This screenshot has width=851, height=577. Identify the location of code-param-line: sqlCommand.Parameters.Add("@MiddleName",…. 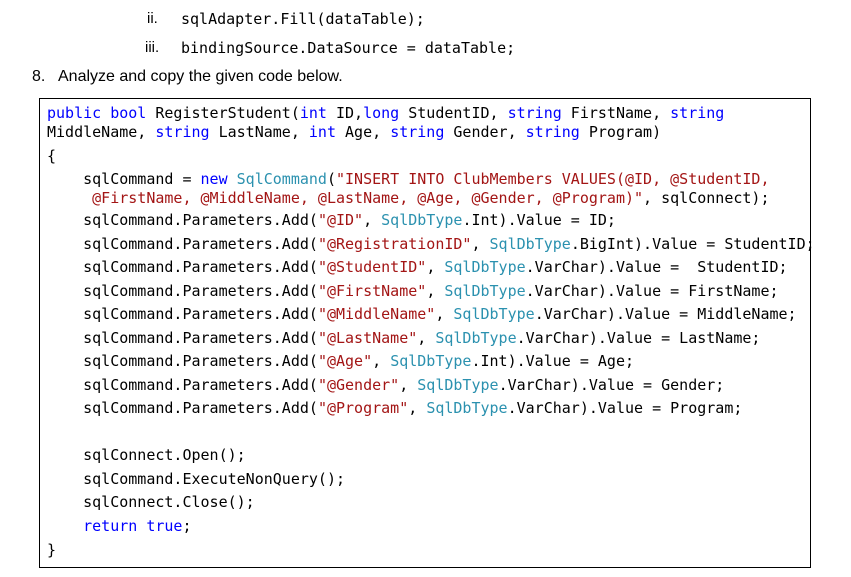
(422, 314).